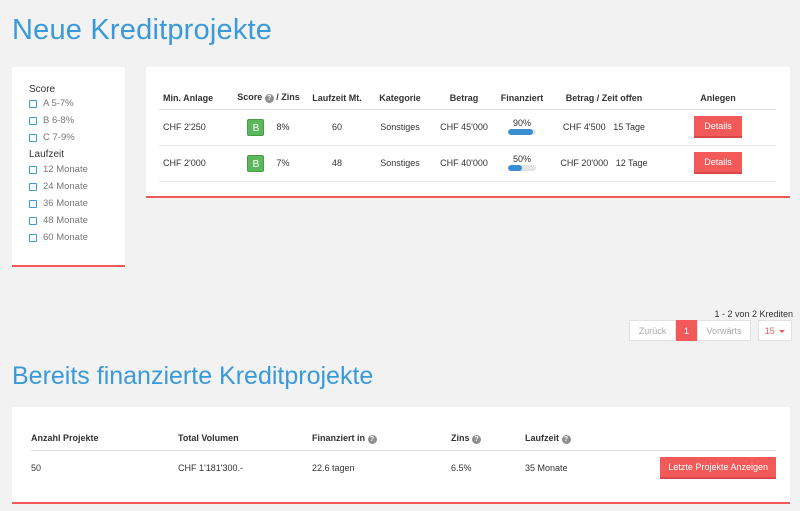 The height and width of the screenshot is (511, 800). What do you see at coordinates (464, 127) in the screenshot?
I see `cell-amount: CHF 45'000` at bounding box center [464, 127].